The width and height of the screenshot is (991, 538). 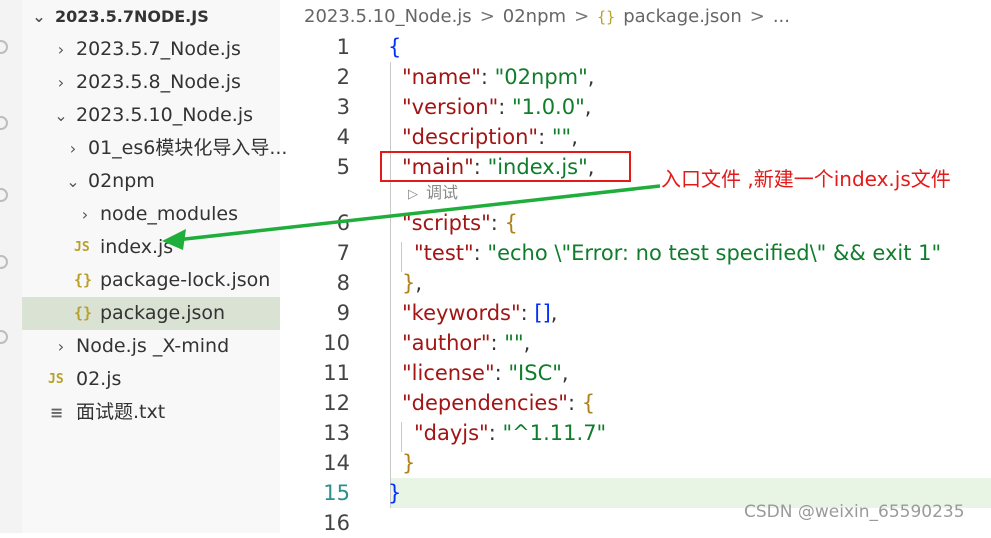 What do you see at coordinates (121, 181) in the screenshot?
I see `tree-item-label: 02npm` at bounding box center [121, 181].